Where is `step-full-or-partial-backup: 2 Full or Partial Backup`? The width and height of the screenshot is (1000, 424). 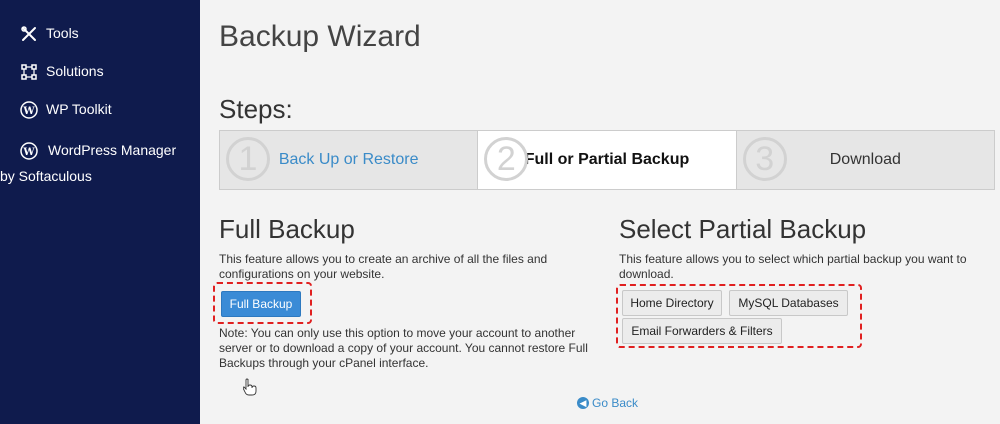
step-full-or-partial-backup: 2 Full or Partial Backup is located at coordinates (607, 160).